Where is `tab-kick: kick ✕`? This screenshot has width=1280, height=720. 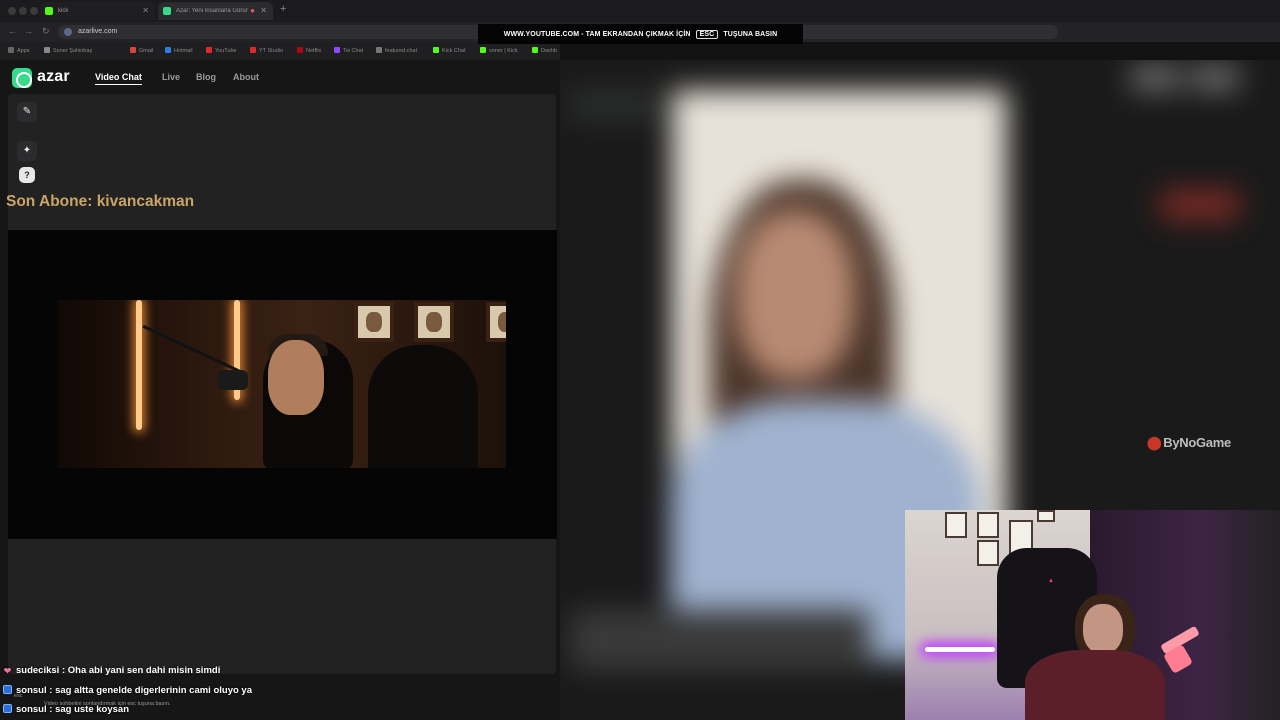 tab-kick: kick ✕ is located at coordinates (97, 11).